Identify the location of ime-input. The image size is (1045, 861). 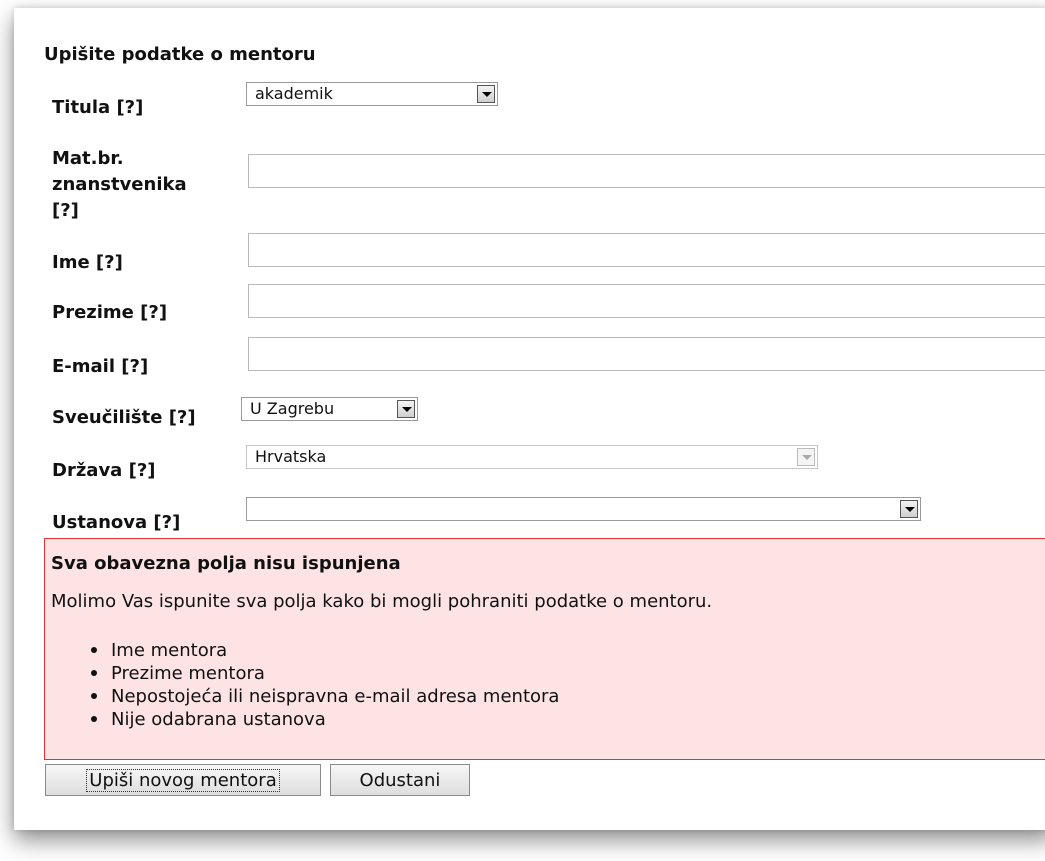
(646, 250).